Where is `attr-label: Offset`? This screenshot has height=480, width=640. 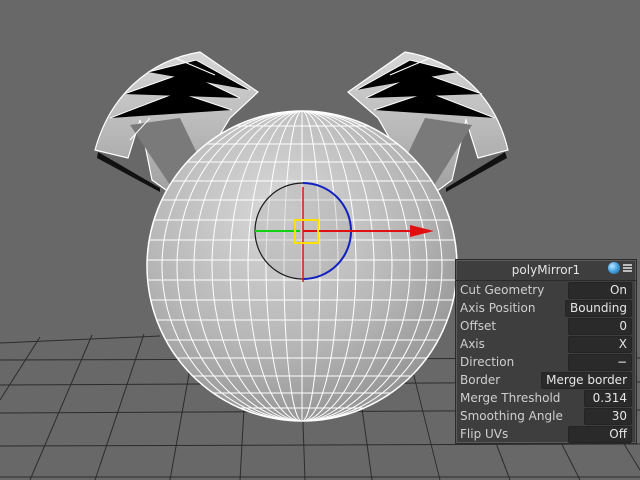
attr-label: Offset is located at coordinates (478, 326).